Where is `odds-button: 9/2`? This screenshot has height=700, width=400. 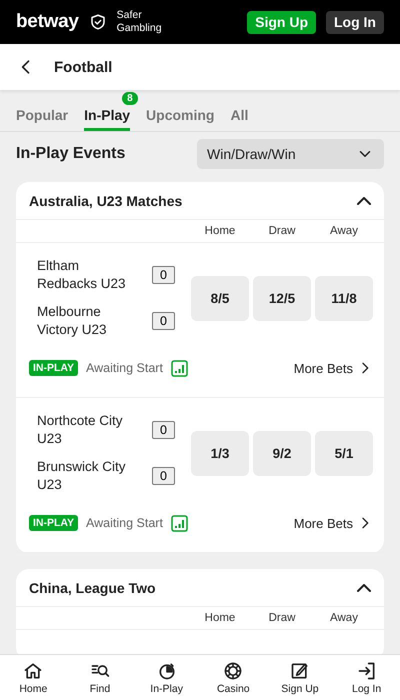 odds-button: 9/2 is located at coordinates (282, 453).